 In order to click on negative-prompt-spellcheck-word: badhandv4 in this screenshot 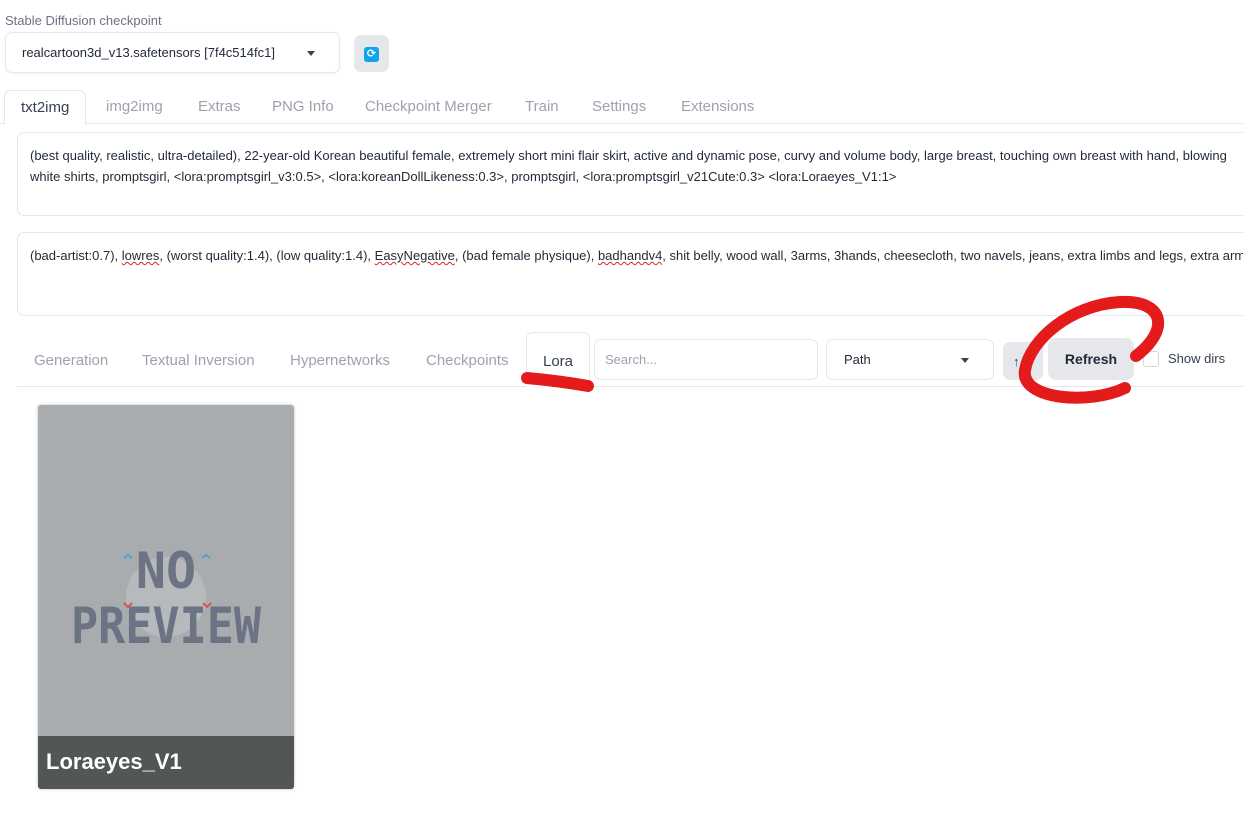, I will do `click(630, 255)`.